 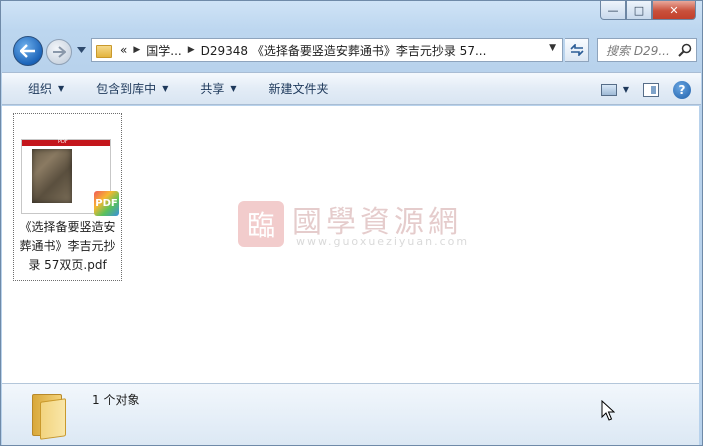 What do you see at coordinates (351, 88) in the screenshot?
I see `command-bar: 组织 ▼ 包含到库中 ▼ 共享 ▼ 新建文件夹 ▼ ?` at bounding box center [351, 88].